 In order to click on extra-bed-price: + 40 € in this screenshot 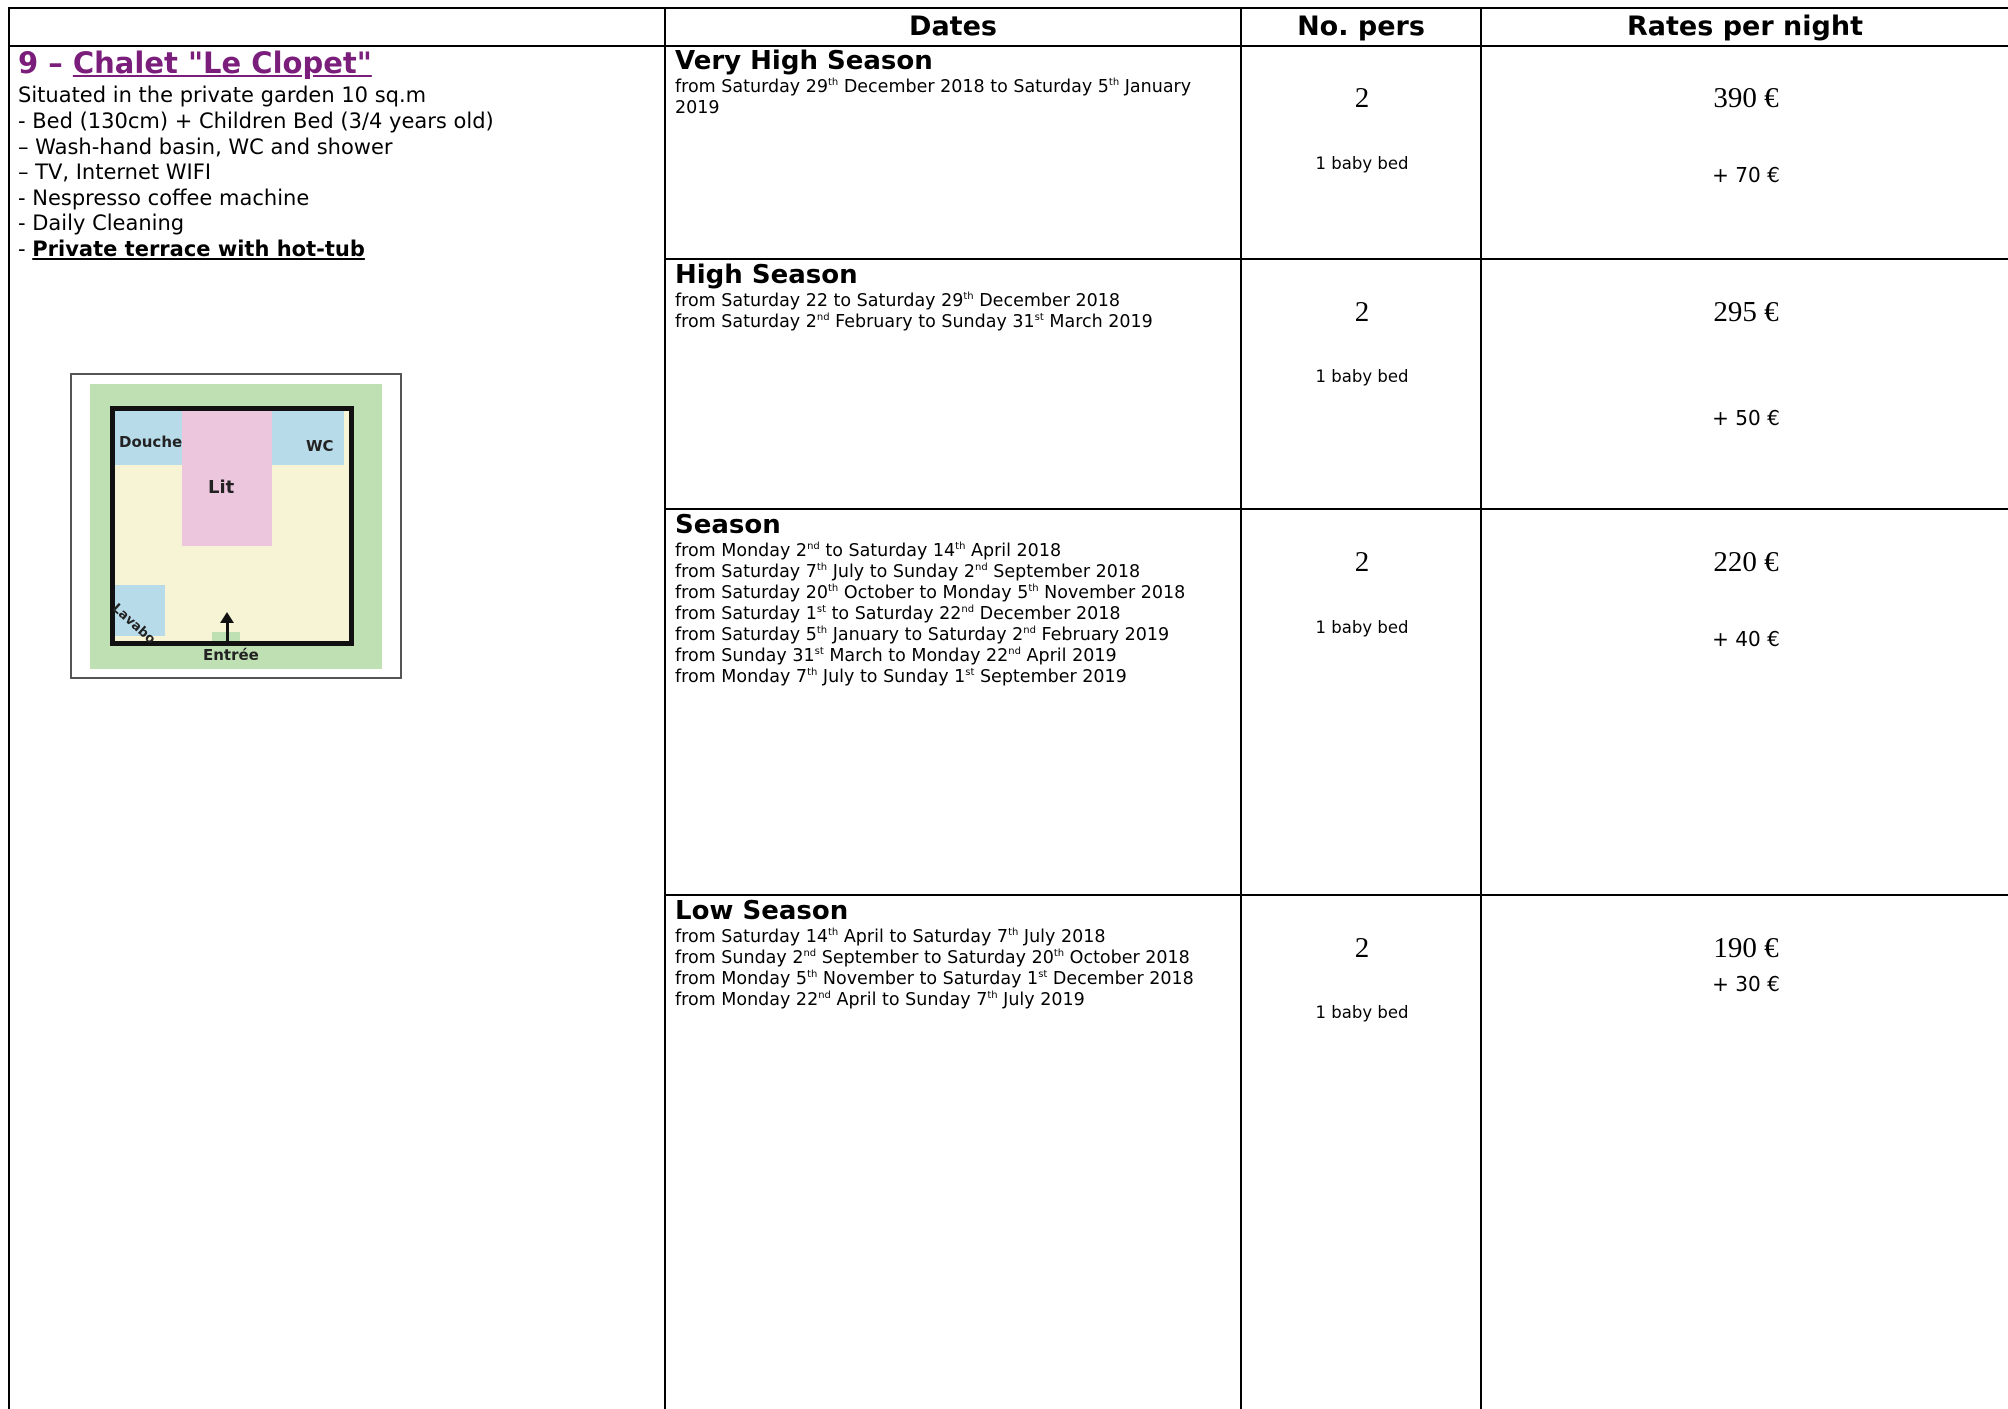, I will do `click(1746, 639)`.